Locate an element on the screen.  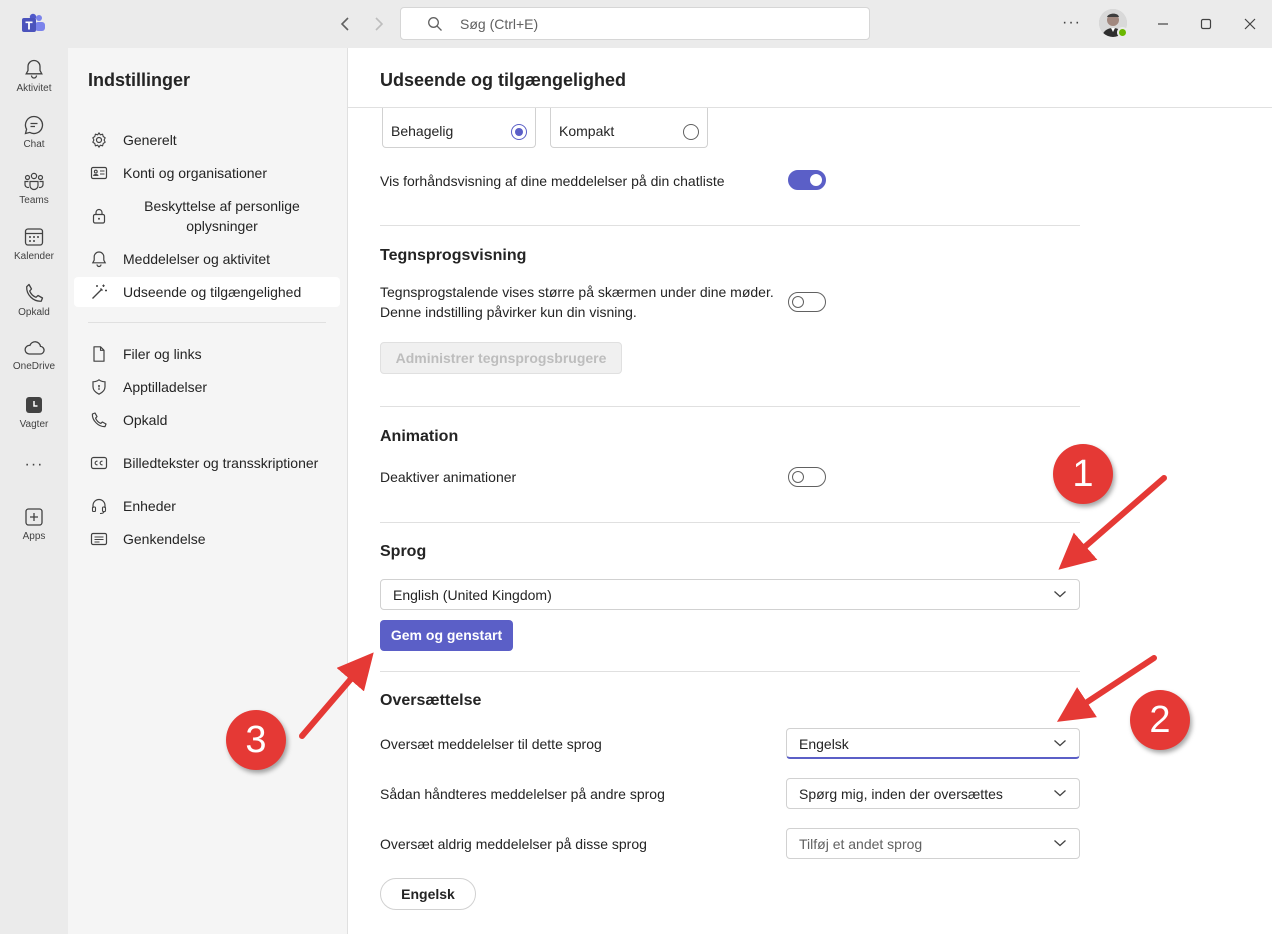
sidebar-item-app-permissions: Apptilladelser is located at coordinates (207, 387).